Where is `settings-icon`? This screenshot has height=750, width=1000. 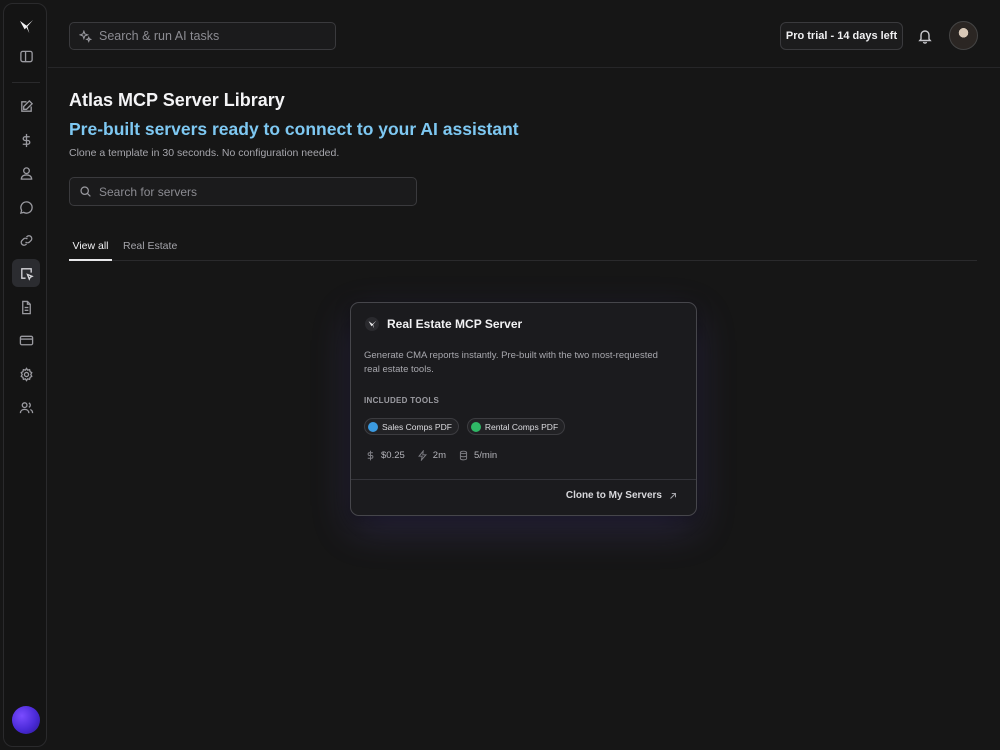
settings-icon is located at coordinates (26, 374).